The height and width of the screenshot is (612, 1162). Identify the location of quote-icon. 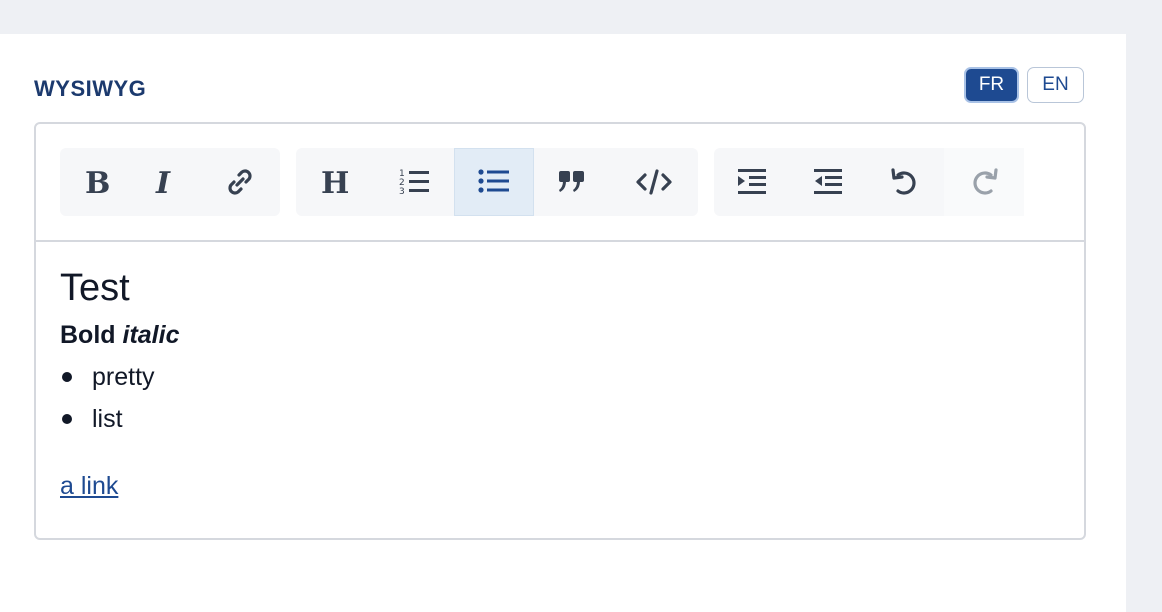
(571, 181).